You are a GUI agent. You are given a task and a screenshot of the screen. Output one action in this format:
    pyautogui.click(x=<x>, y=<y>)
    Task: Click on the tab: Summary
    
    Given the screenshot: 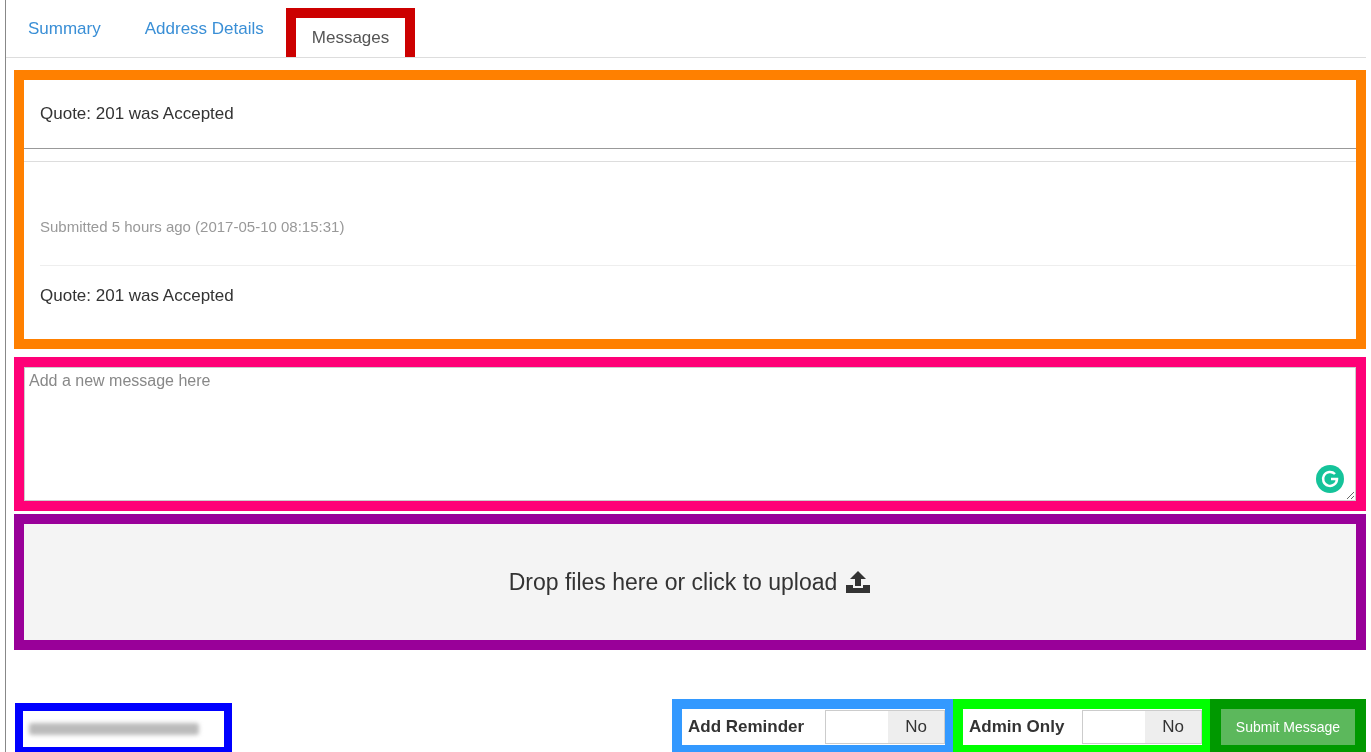 What is the action you would take?
    pyautogui.click(x=64, y=28)
    